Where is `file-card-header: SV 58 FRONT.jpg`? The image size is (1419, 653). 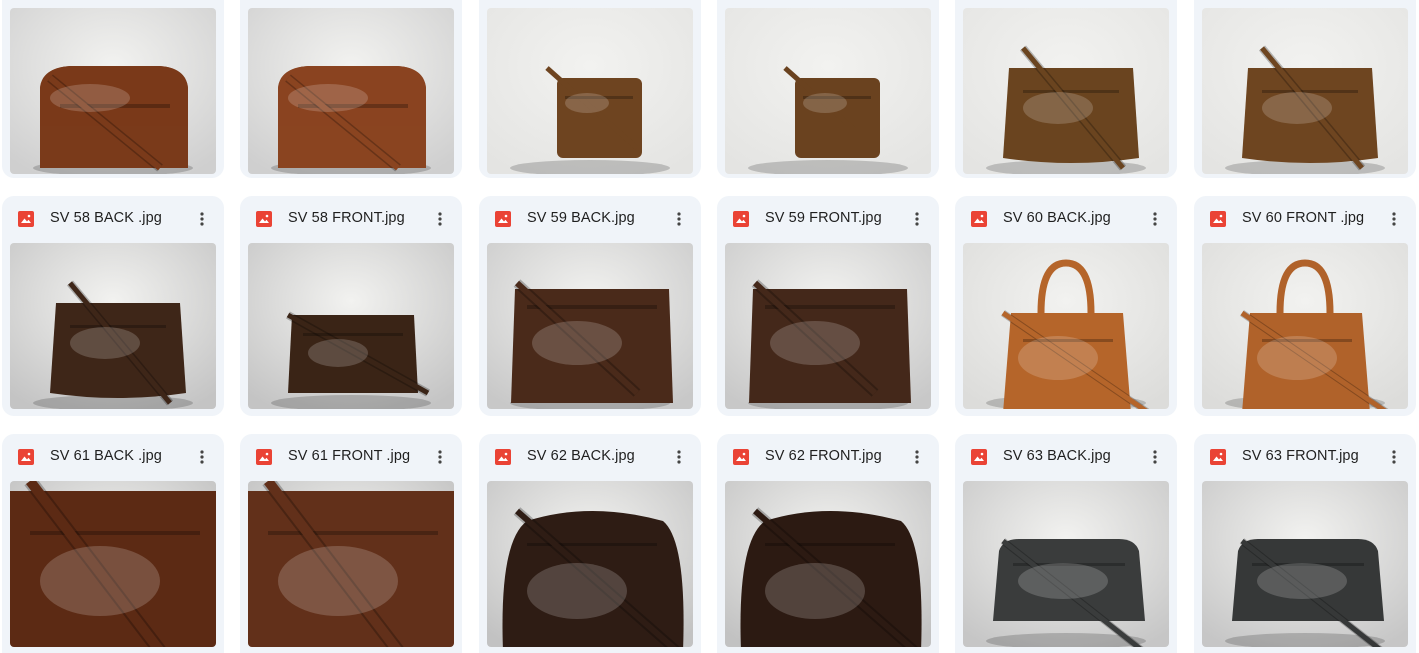 file-card-header: SV 58 FRONT.jpg is located at coordinates (351, 219).